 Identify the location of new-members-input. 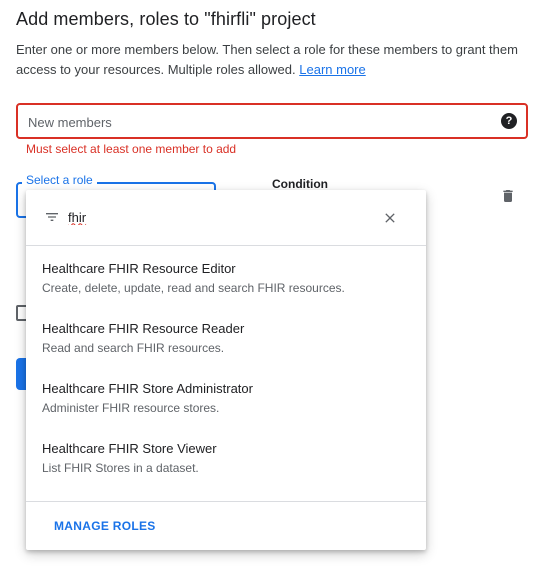
(258, 122).